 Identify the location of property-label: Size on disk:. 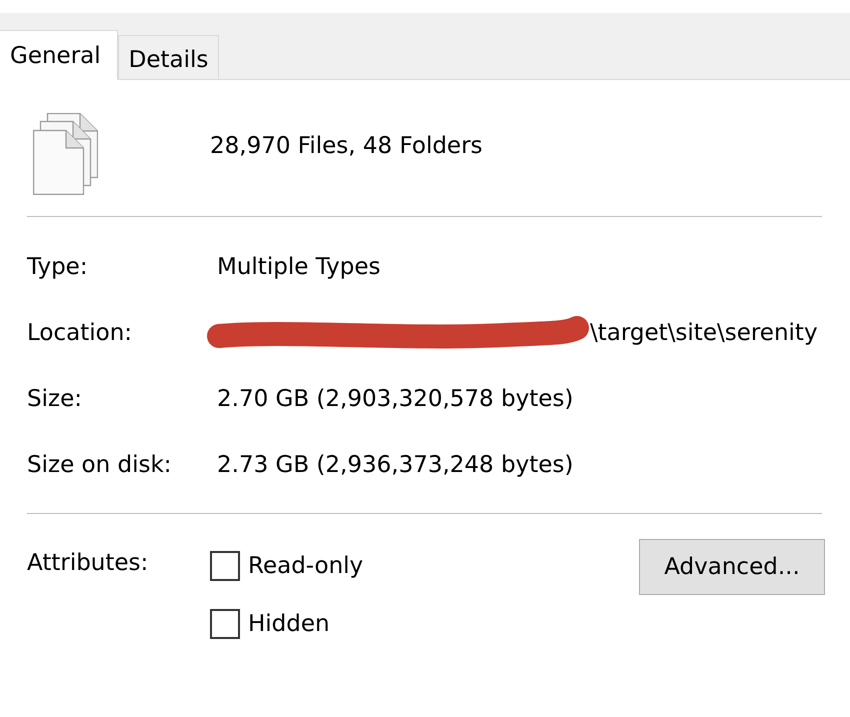
(100, 465).